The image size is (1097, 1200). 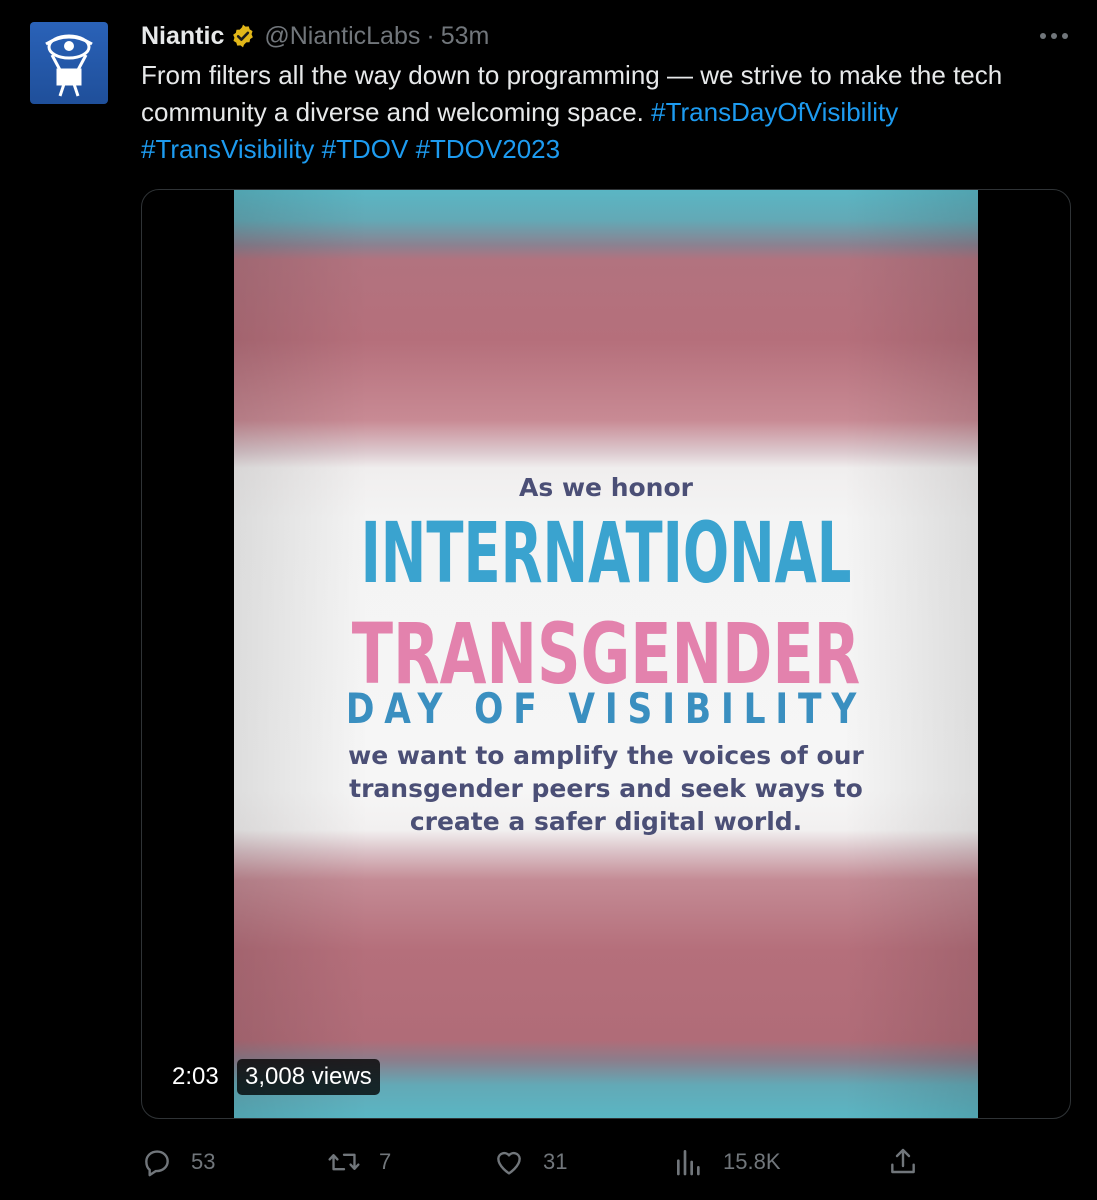 I want to click on hashtag-link: #TransDayOfVisibility, so click(x=774, y=112).